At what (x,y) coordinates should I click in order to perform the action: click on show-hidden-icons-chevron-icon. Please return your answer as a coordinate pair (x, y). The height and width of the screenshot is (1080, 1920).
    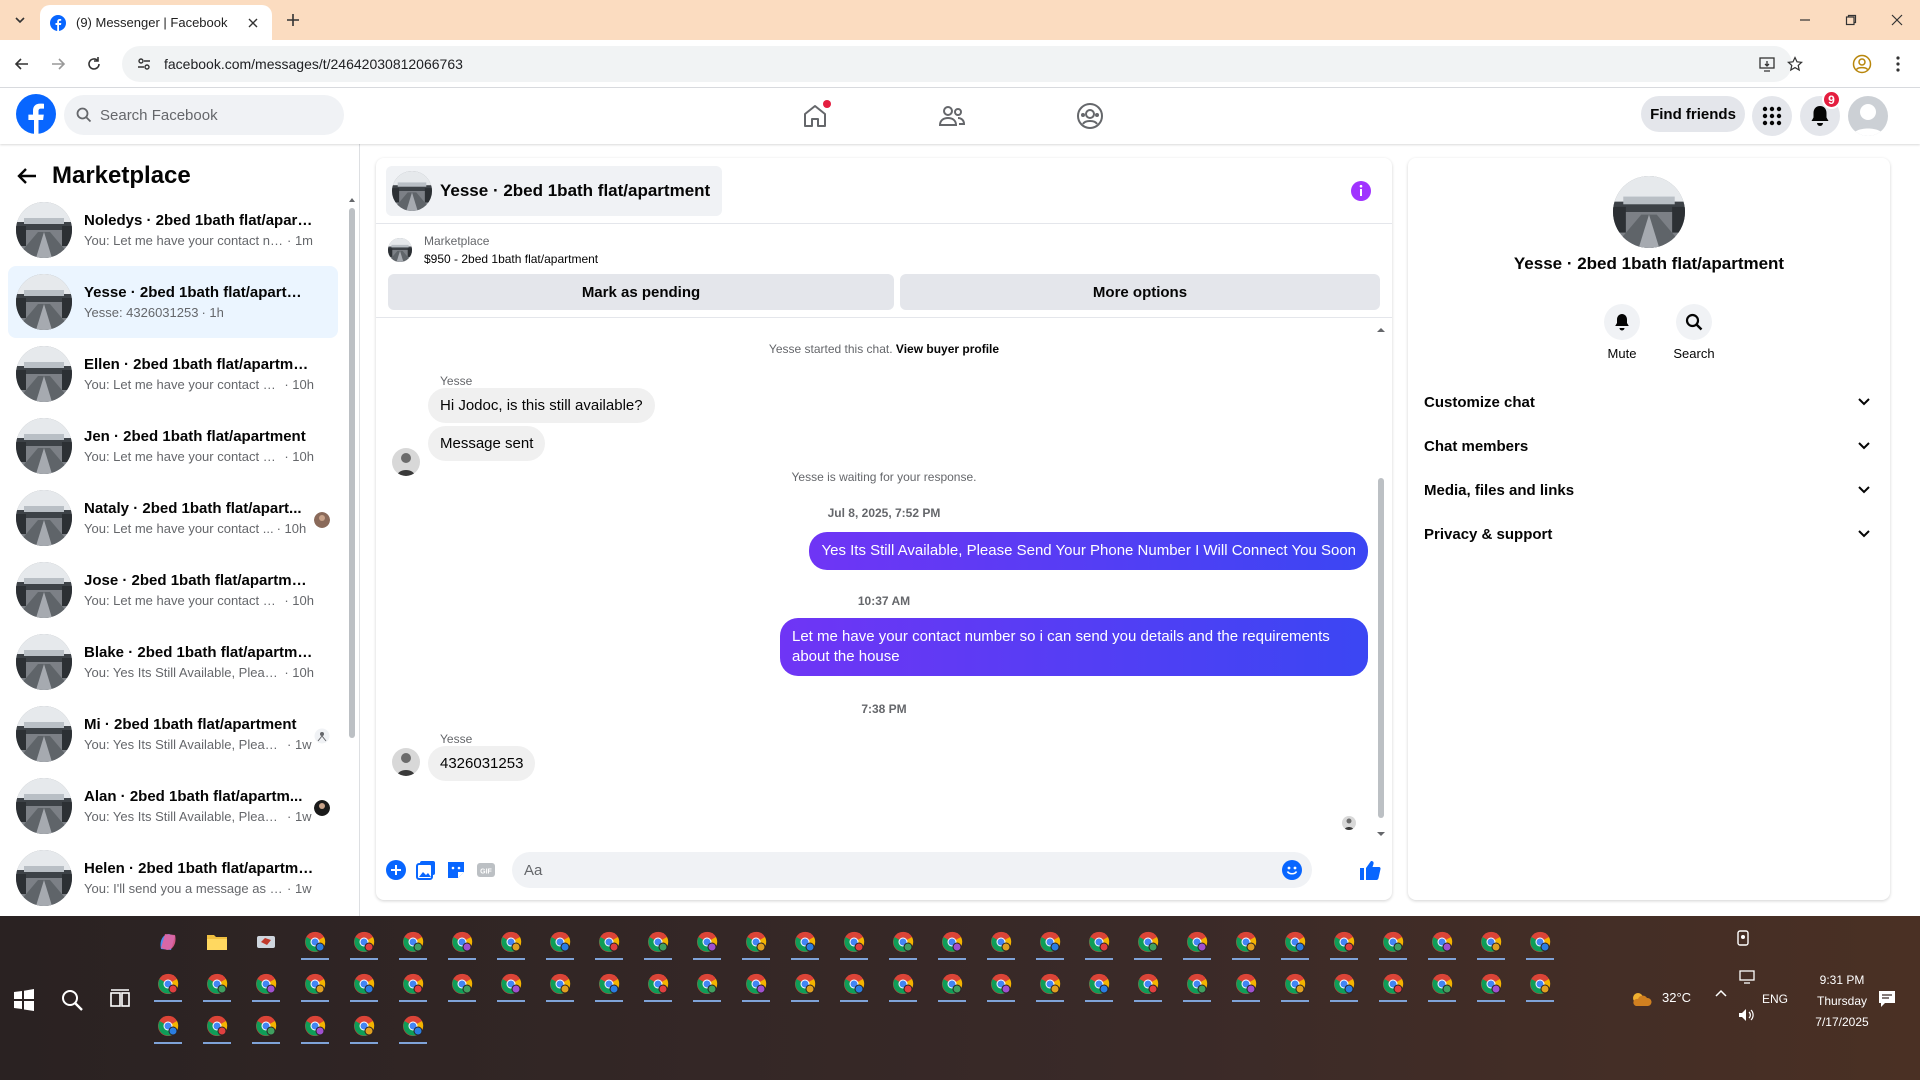
    Looking at the image, I should click on (1721, 993).